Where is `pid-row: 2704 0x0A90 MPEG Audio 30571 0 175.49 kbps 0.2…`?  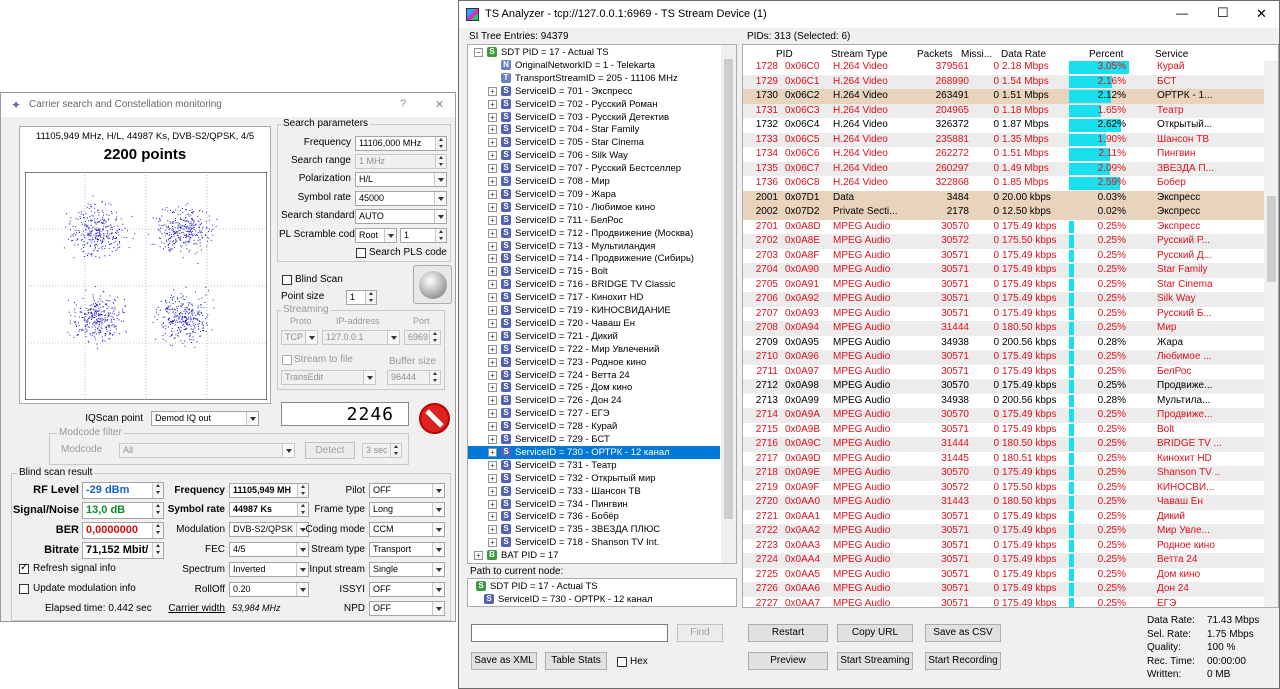
pid-row: 2704 0x0A90 MPEG Audio 30571 0 175.49 kbps 0.2… is located at coordinates (1003, 270).